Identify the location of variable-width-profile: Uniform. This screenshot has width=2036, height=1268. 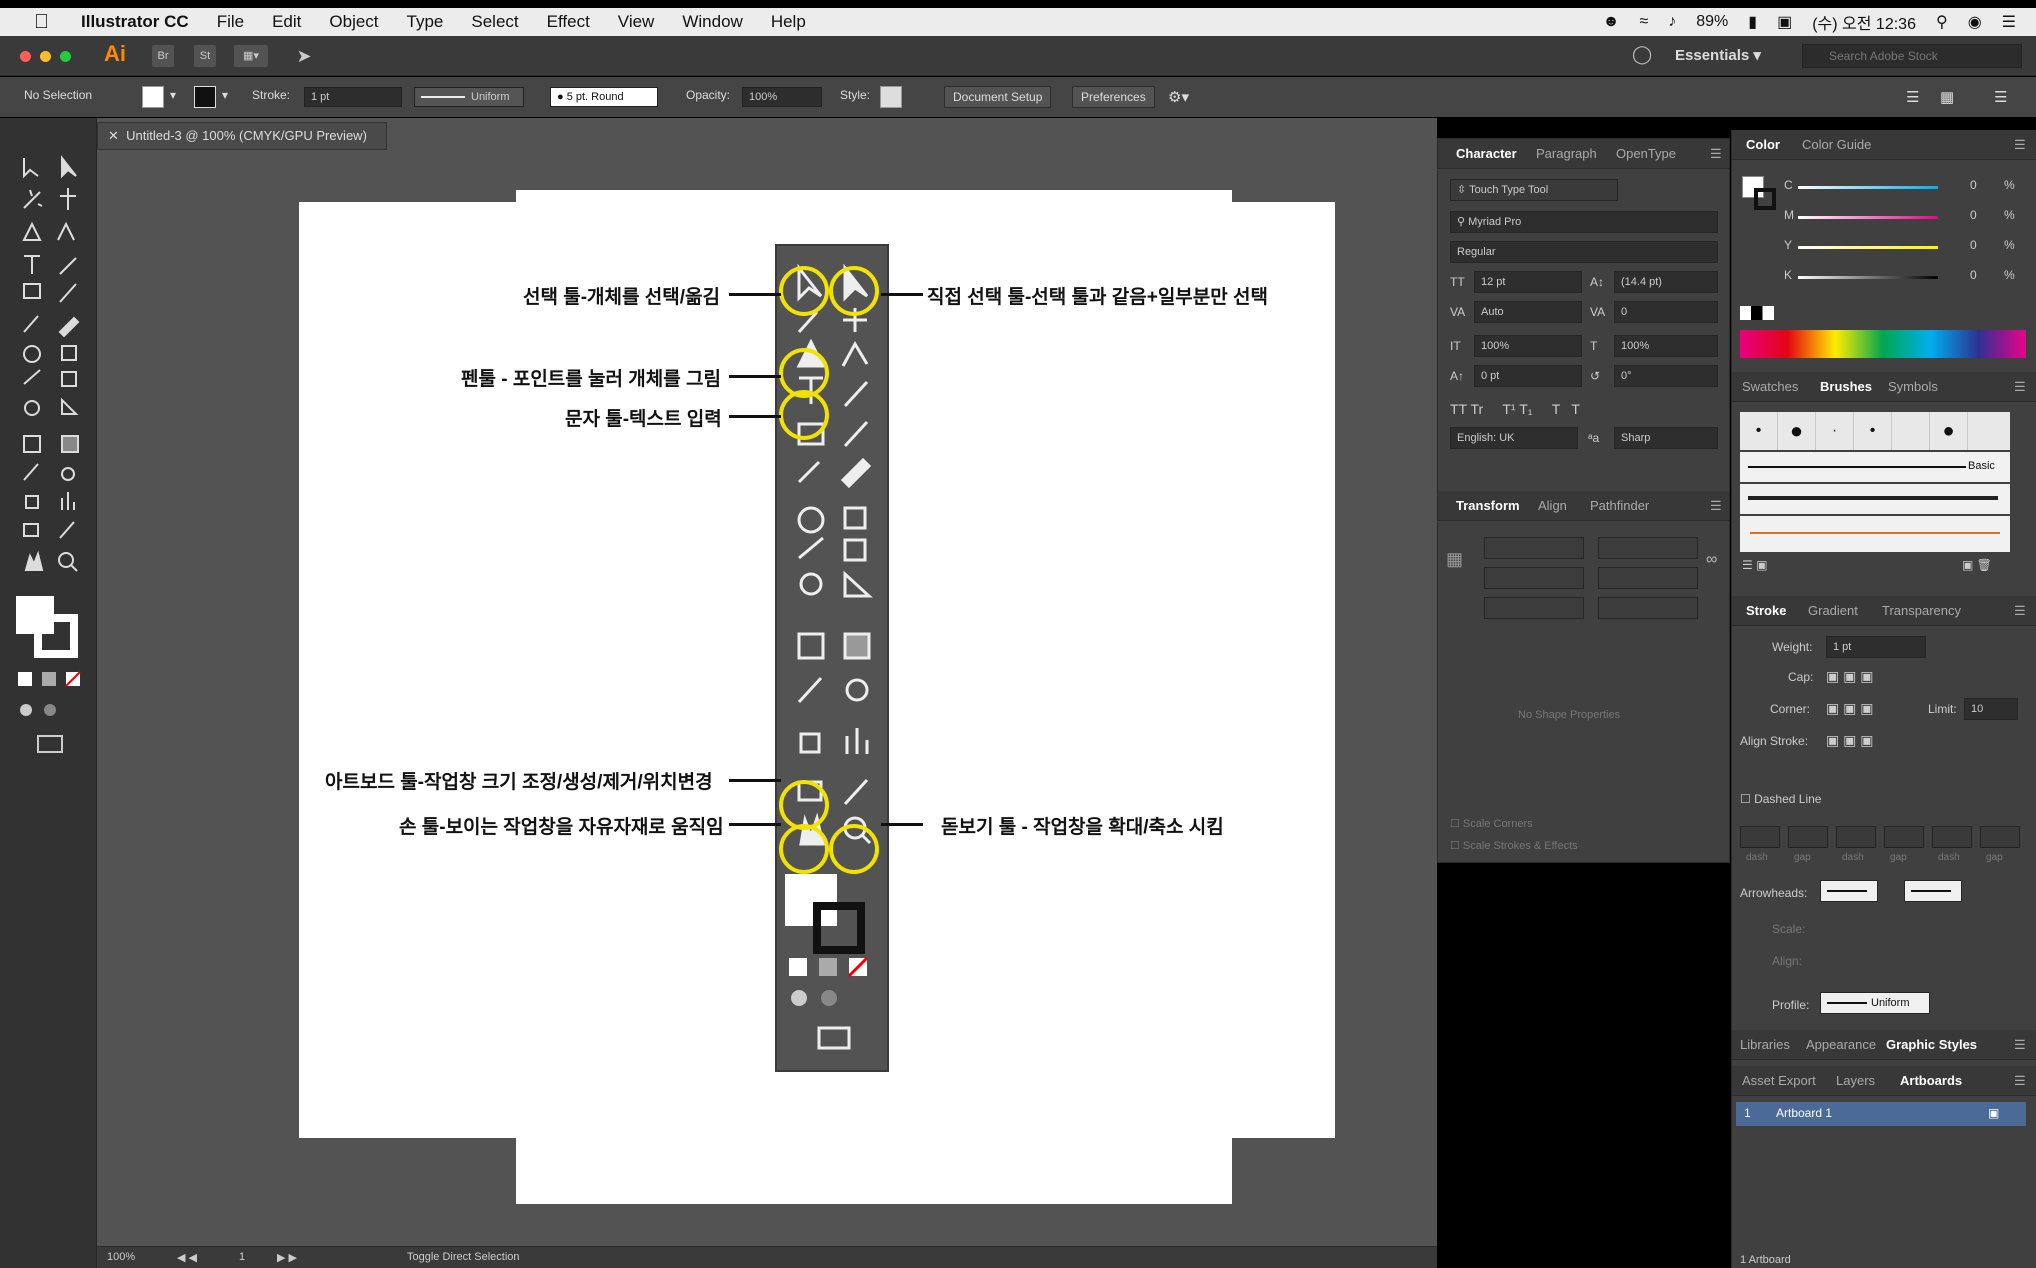
(469, 97).